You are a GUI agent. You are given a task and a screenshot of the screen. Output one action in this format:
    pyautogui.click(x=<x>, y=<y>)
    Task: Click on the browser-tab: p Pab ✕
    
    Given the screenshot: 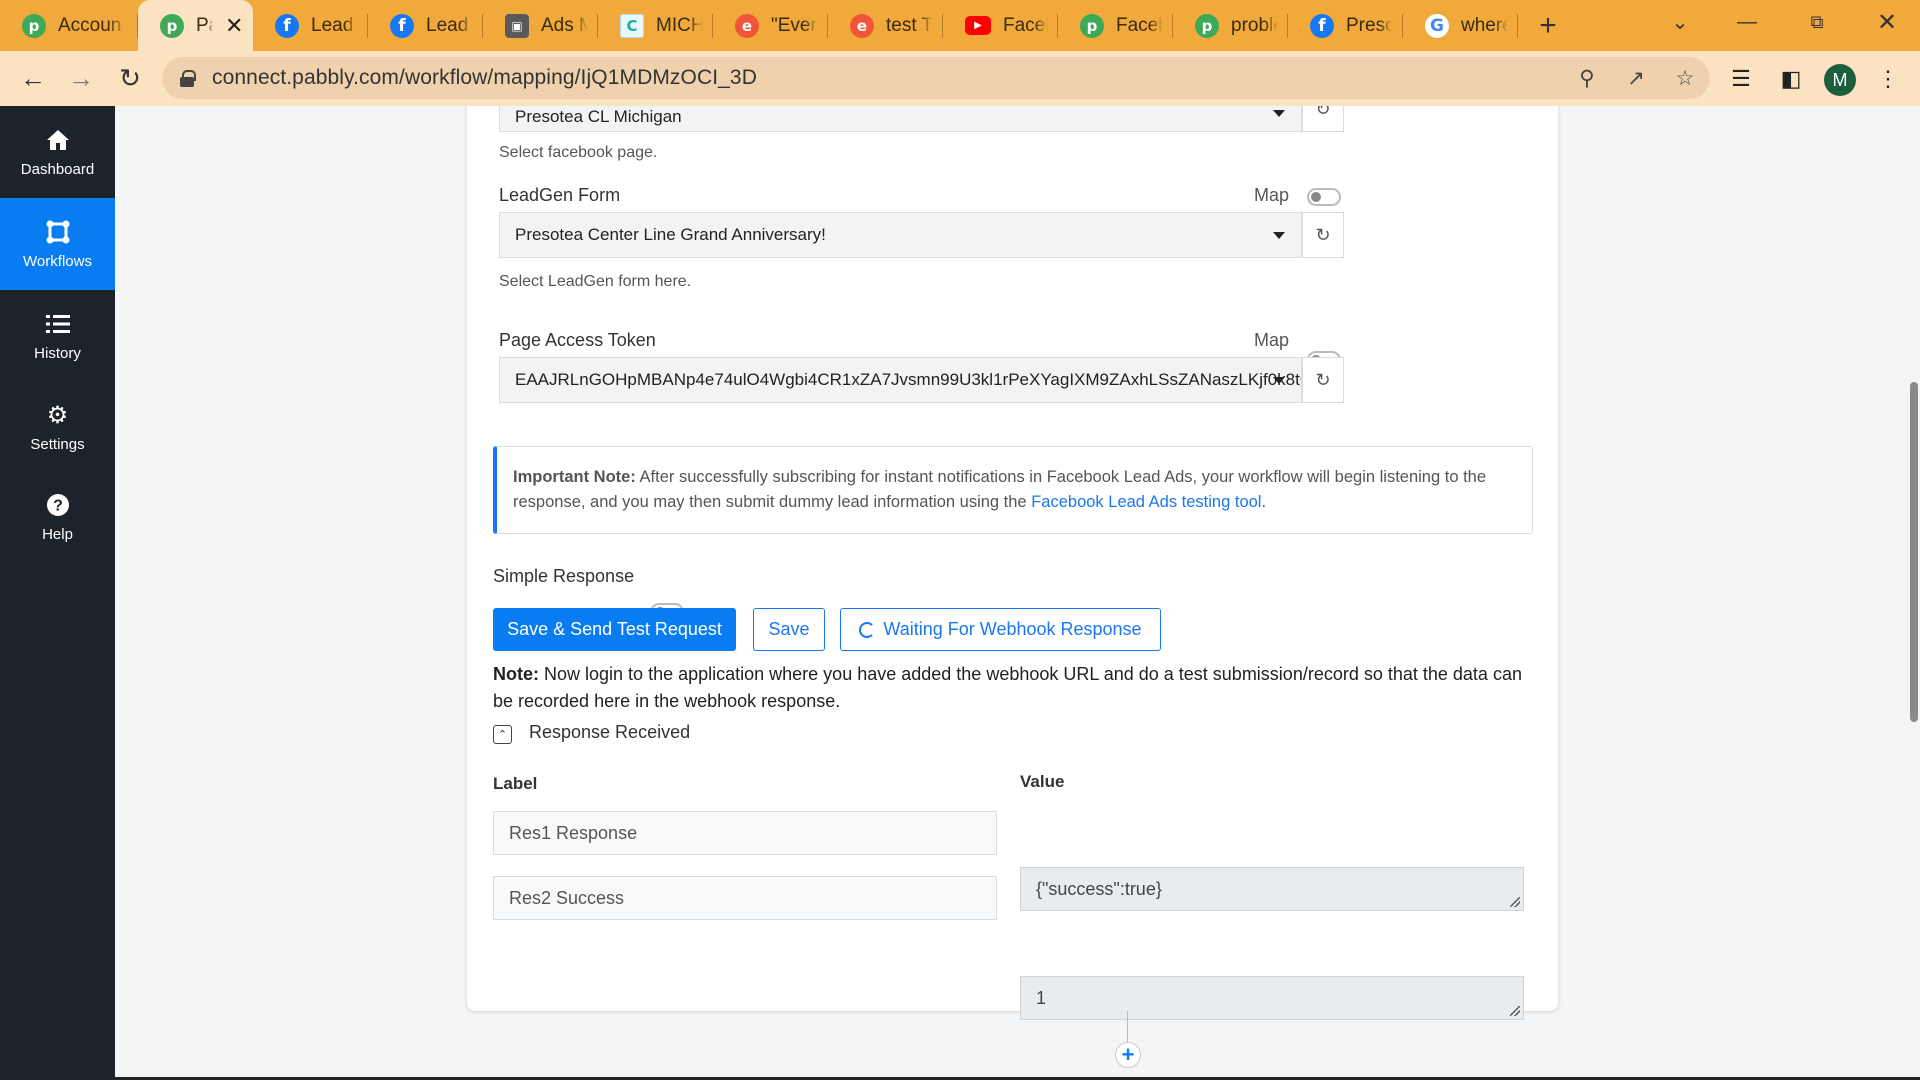 What is the action you would take?
    pyautogui.click(x=195, y=25)
    